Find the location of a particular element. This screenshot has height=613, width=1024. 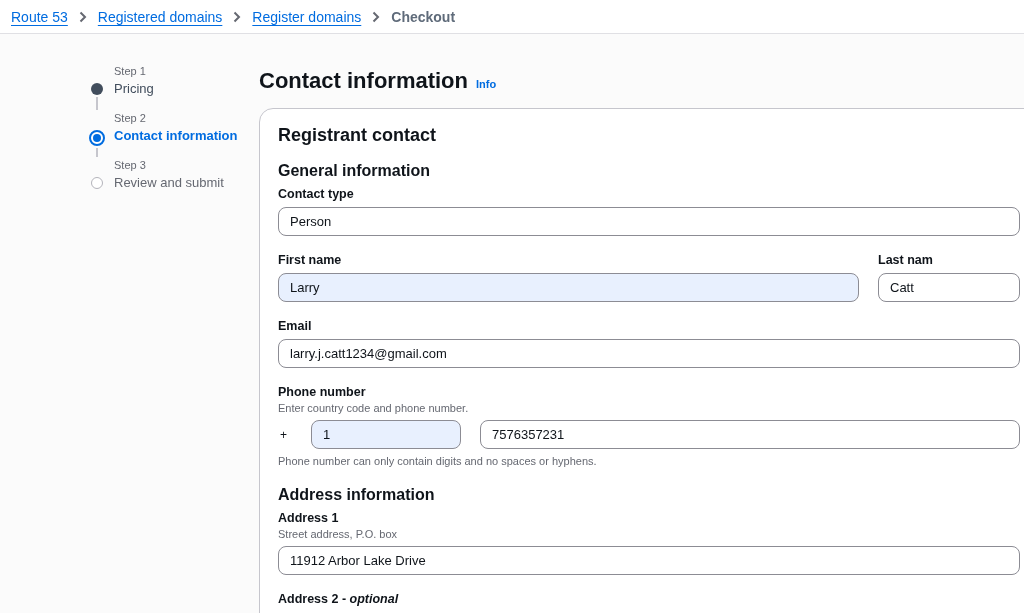

country-code-field: 1 is located at coordinates (386, 434).